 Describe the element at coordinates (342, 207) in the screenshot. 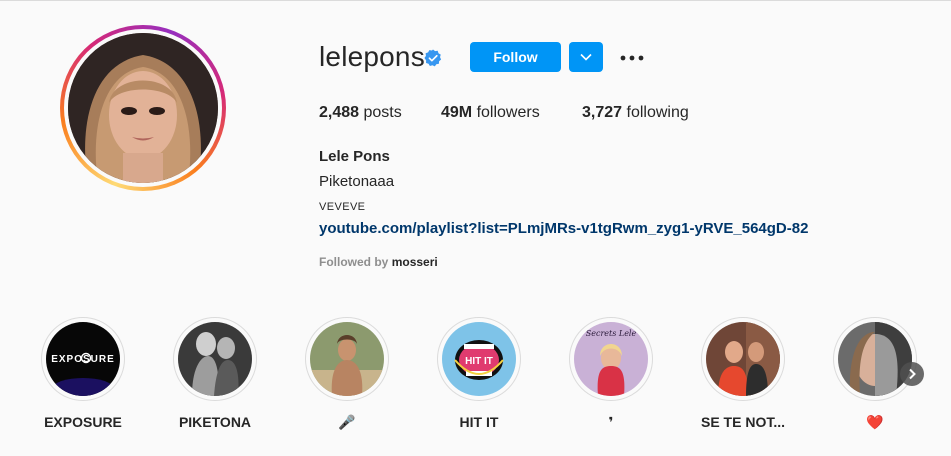

I see `profile-category: VEVEVE` at that location.